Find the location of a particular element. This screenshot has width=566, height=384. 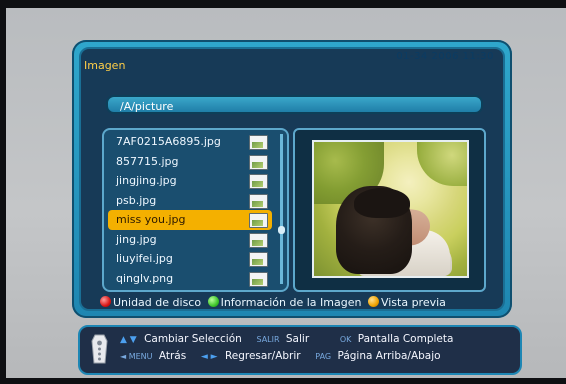

file-name: jing.jpg is located at coordinates (136, 239).